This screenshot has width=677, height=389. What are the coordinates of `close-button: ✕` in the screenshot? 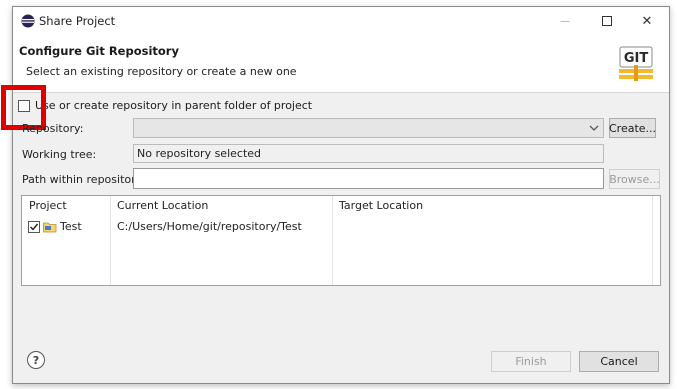 It's located at (647, 21).